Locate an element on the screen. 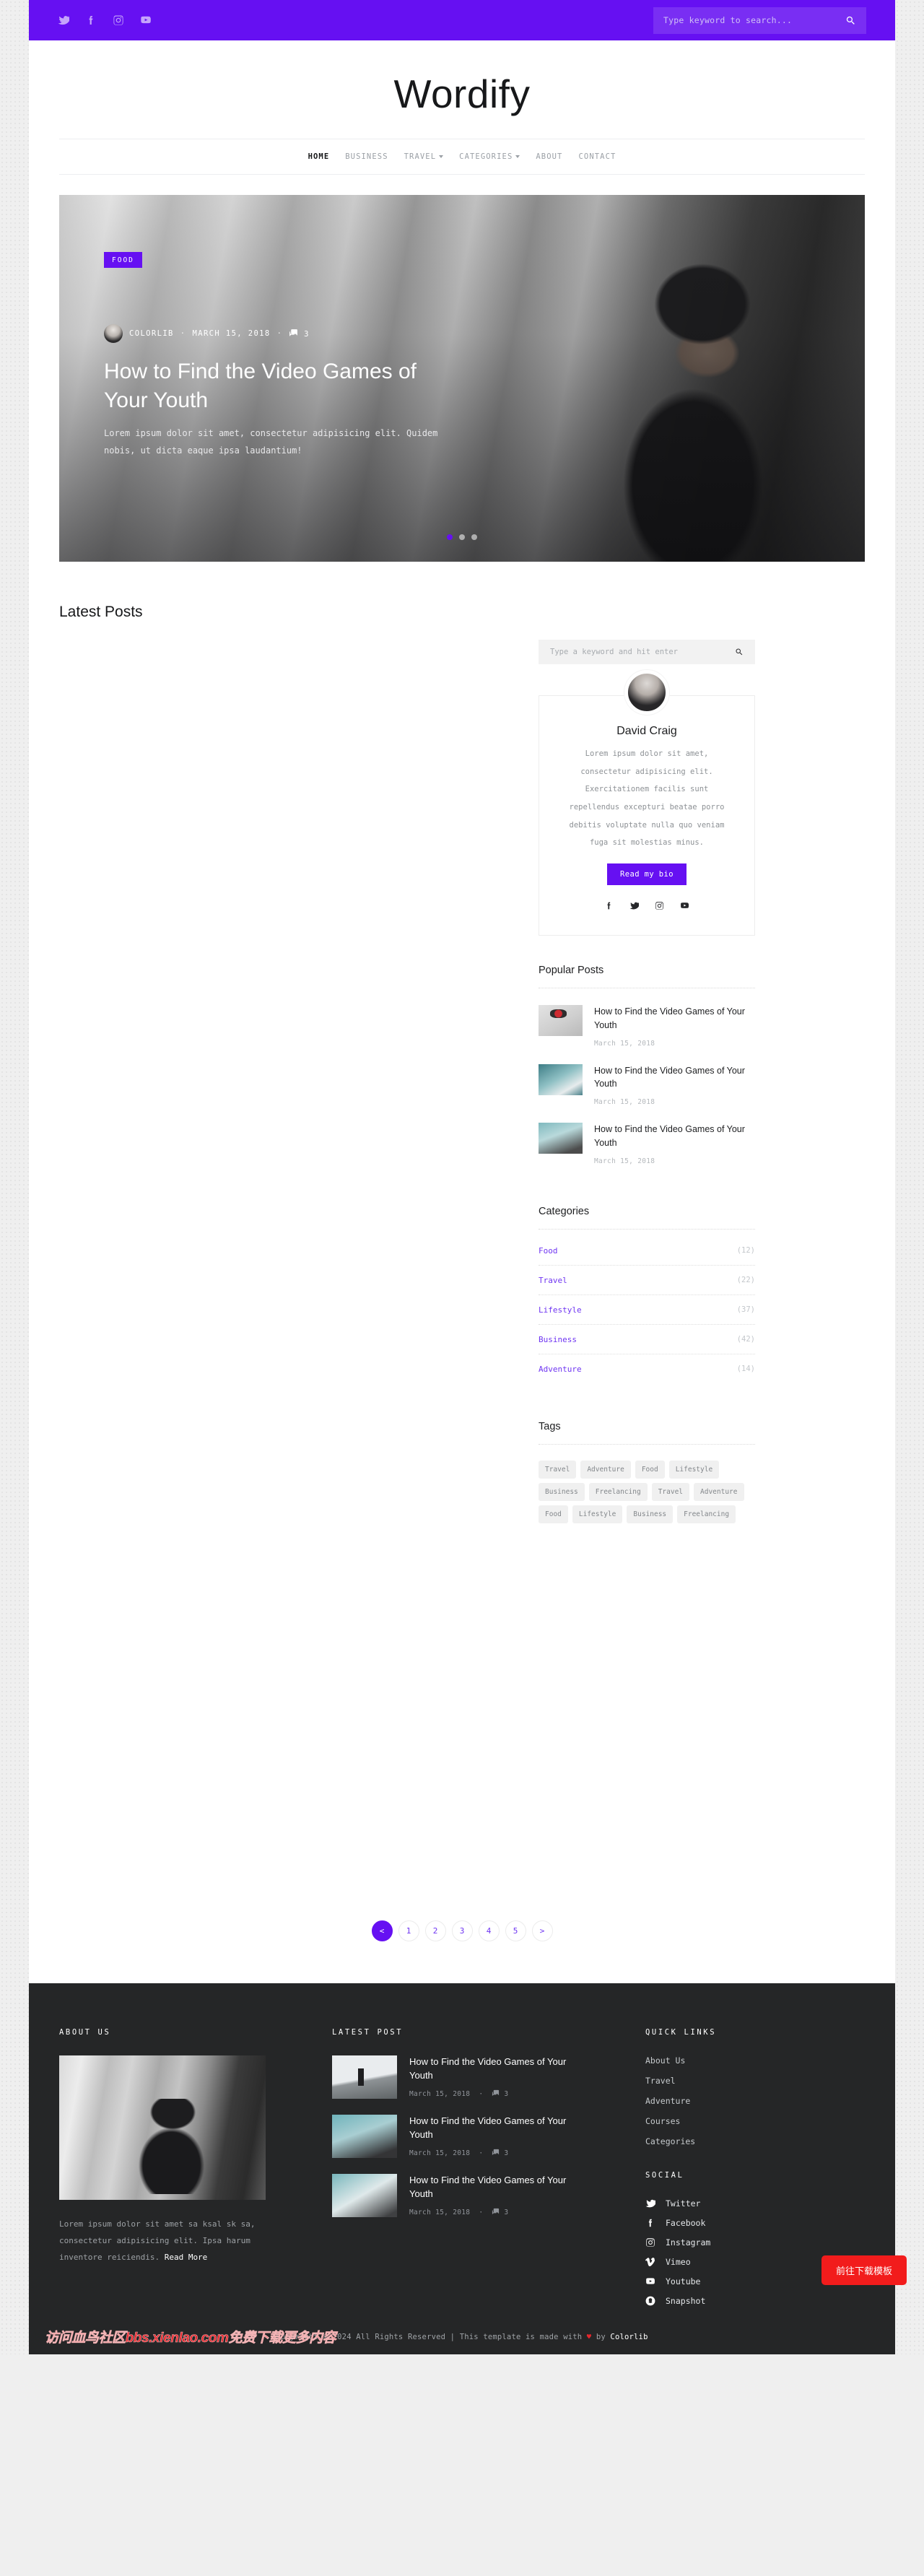 This screenshot has width=924, height=2576. footer-link-courses: Courses is located at coordinates (732, 2121).